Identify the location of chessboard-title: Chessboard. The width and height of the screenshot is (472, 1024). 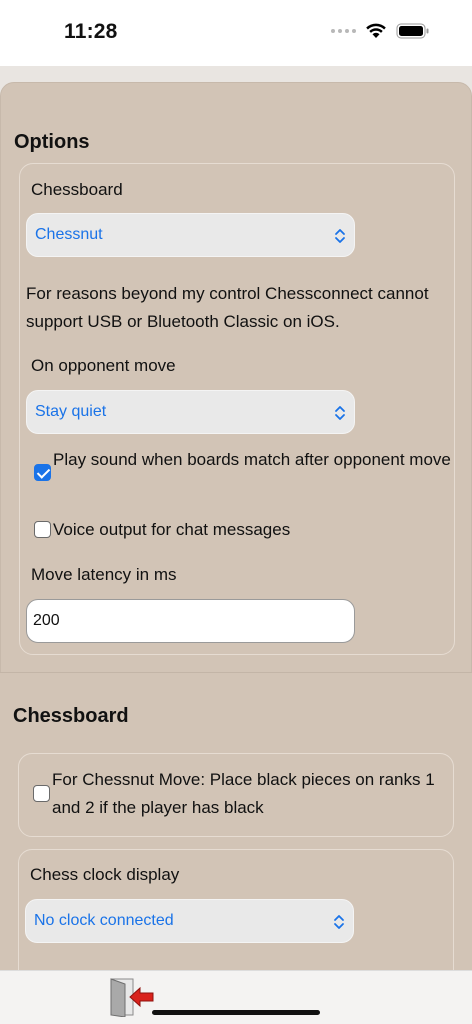
(71, 716).